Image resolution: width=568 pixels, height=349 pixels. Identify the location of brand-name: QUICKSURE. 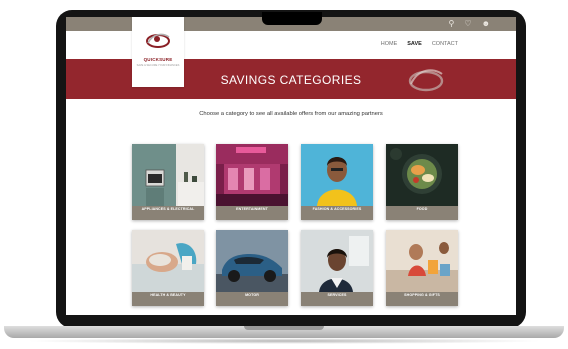
(158, 59).